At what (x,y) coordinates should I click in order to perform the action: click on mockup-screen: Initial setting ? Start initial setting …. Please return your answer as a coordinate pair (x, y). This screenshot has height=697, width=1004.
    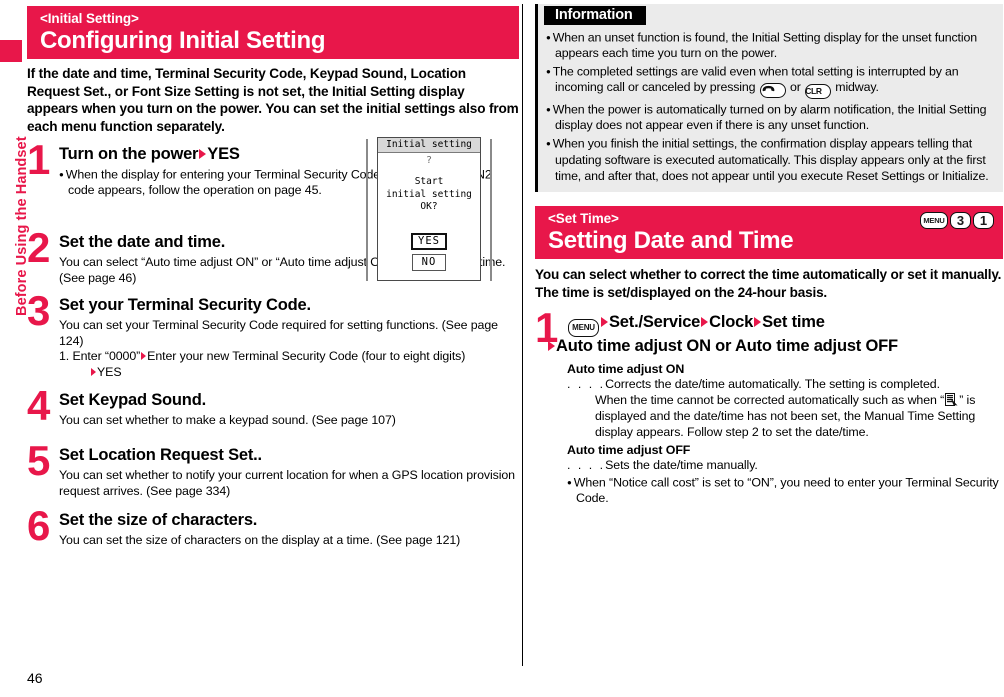
    Looking at the image, I should click on (429, 209).